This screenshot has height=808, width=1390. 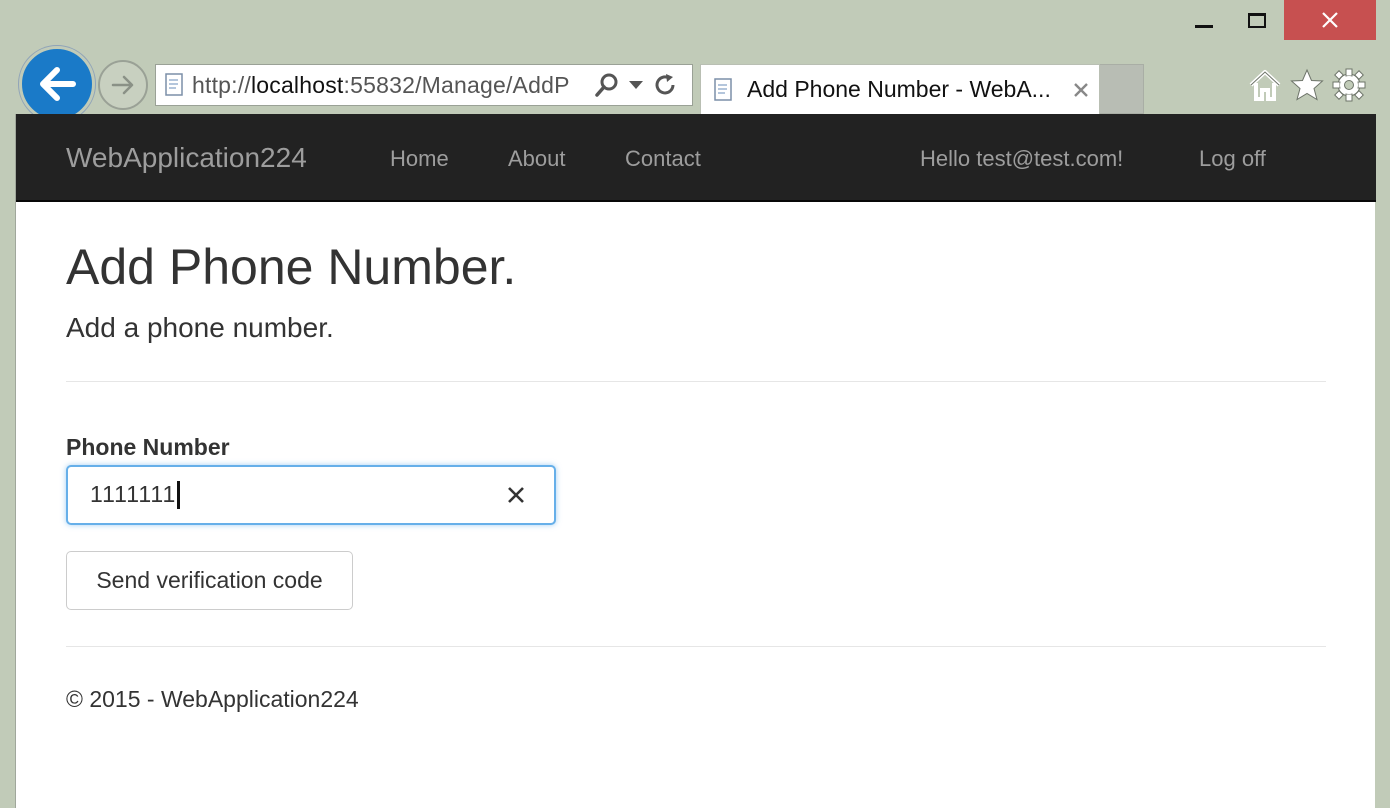 What do you see at coordinates (200, 327) in the screenshot?
I see `page-subtitle: Add a phone number.` at bounding box center [200, 327].